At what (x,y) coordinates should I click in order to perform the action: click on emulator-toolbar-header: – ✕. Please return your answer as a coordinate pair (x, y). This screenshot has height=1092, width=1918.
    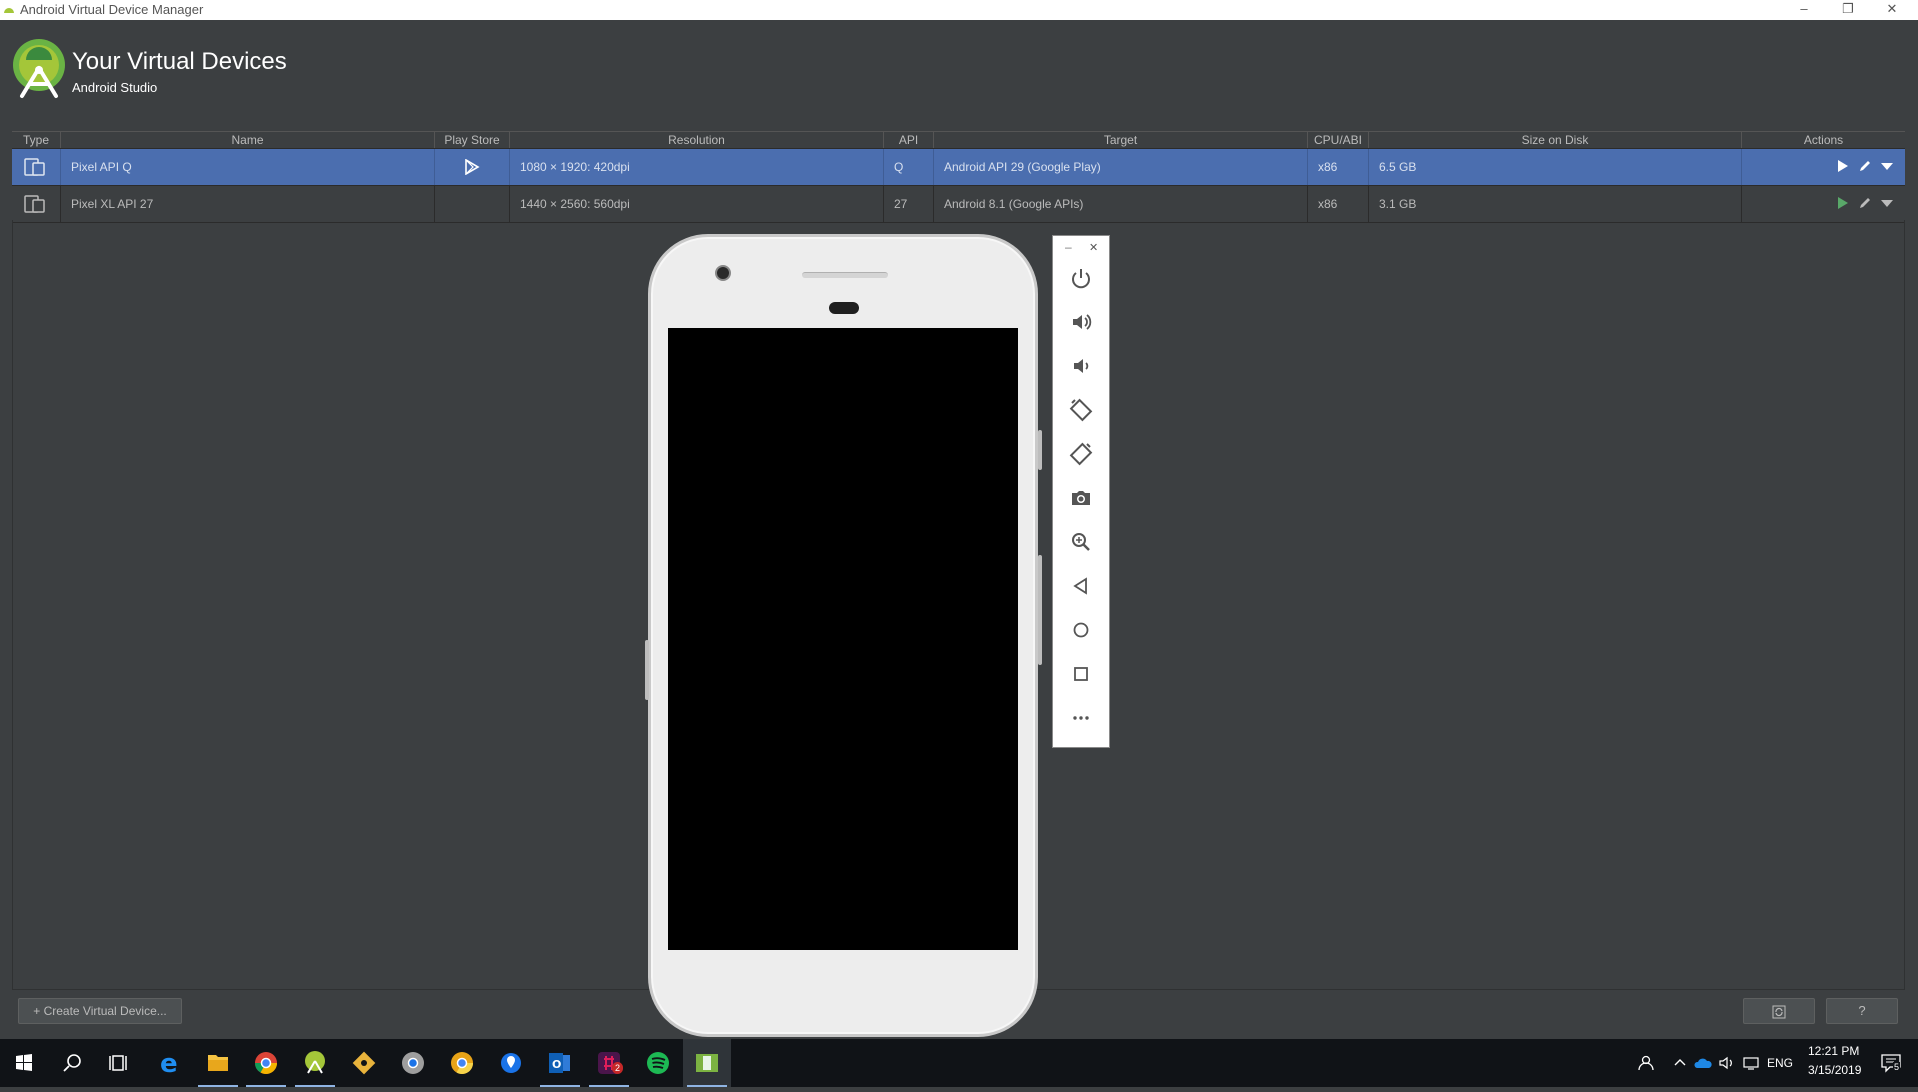
    Looking at the image, I should click on (1081, 248).